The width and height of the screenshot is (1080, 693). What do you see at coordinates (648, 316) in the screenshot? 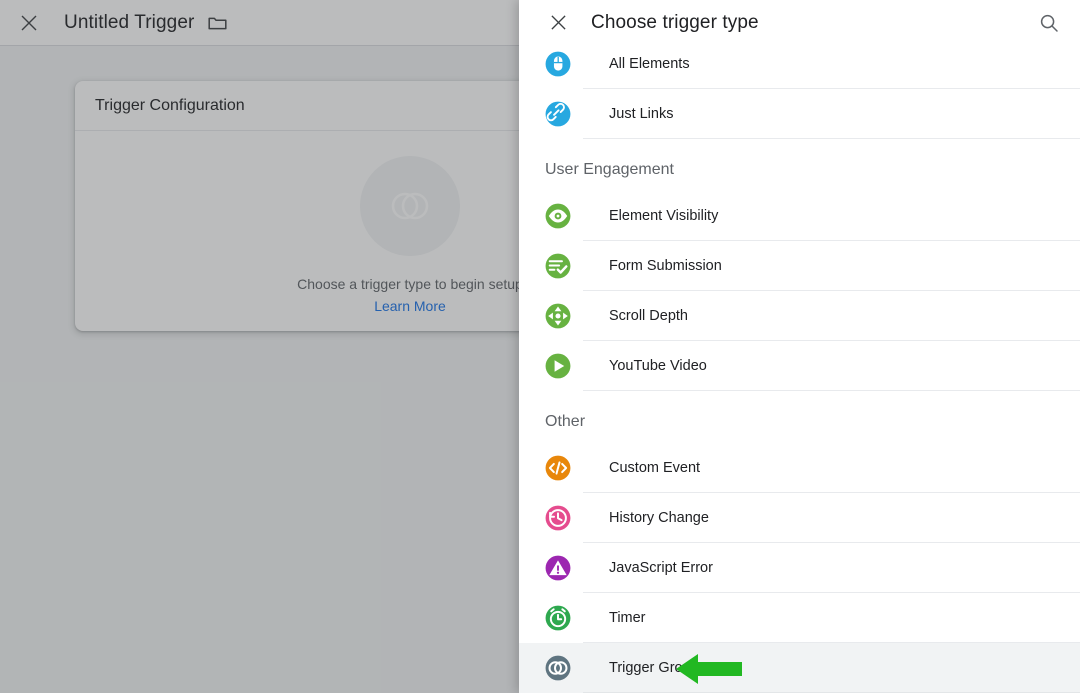
I see `trigger-type-label: Scroll Depth` at bounding box center [648, 316].